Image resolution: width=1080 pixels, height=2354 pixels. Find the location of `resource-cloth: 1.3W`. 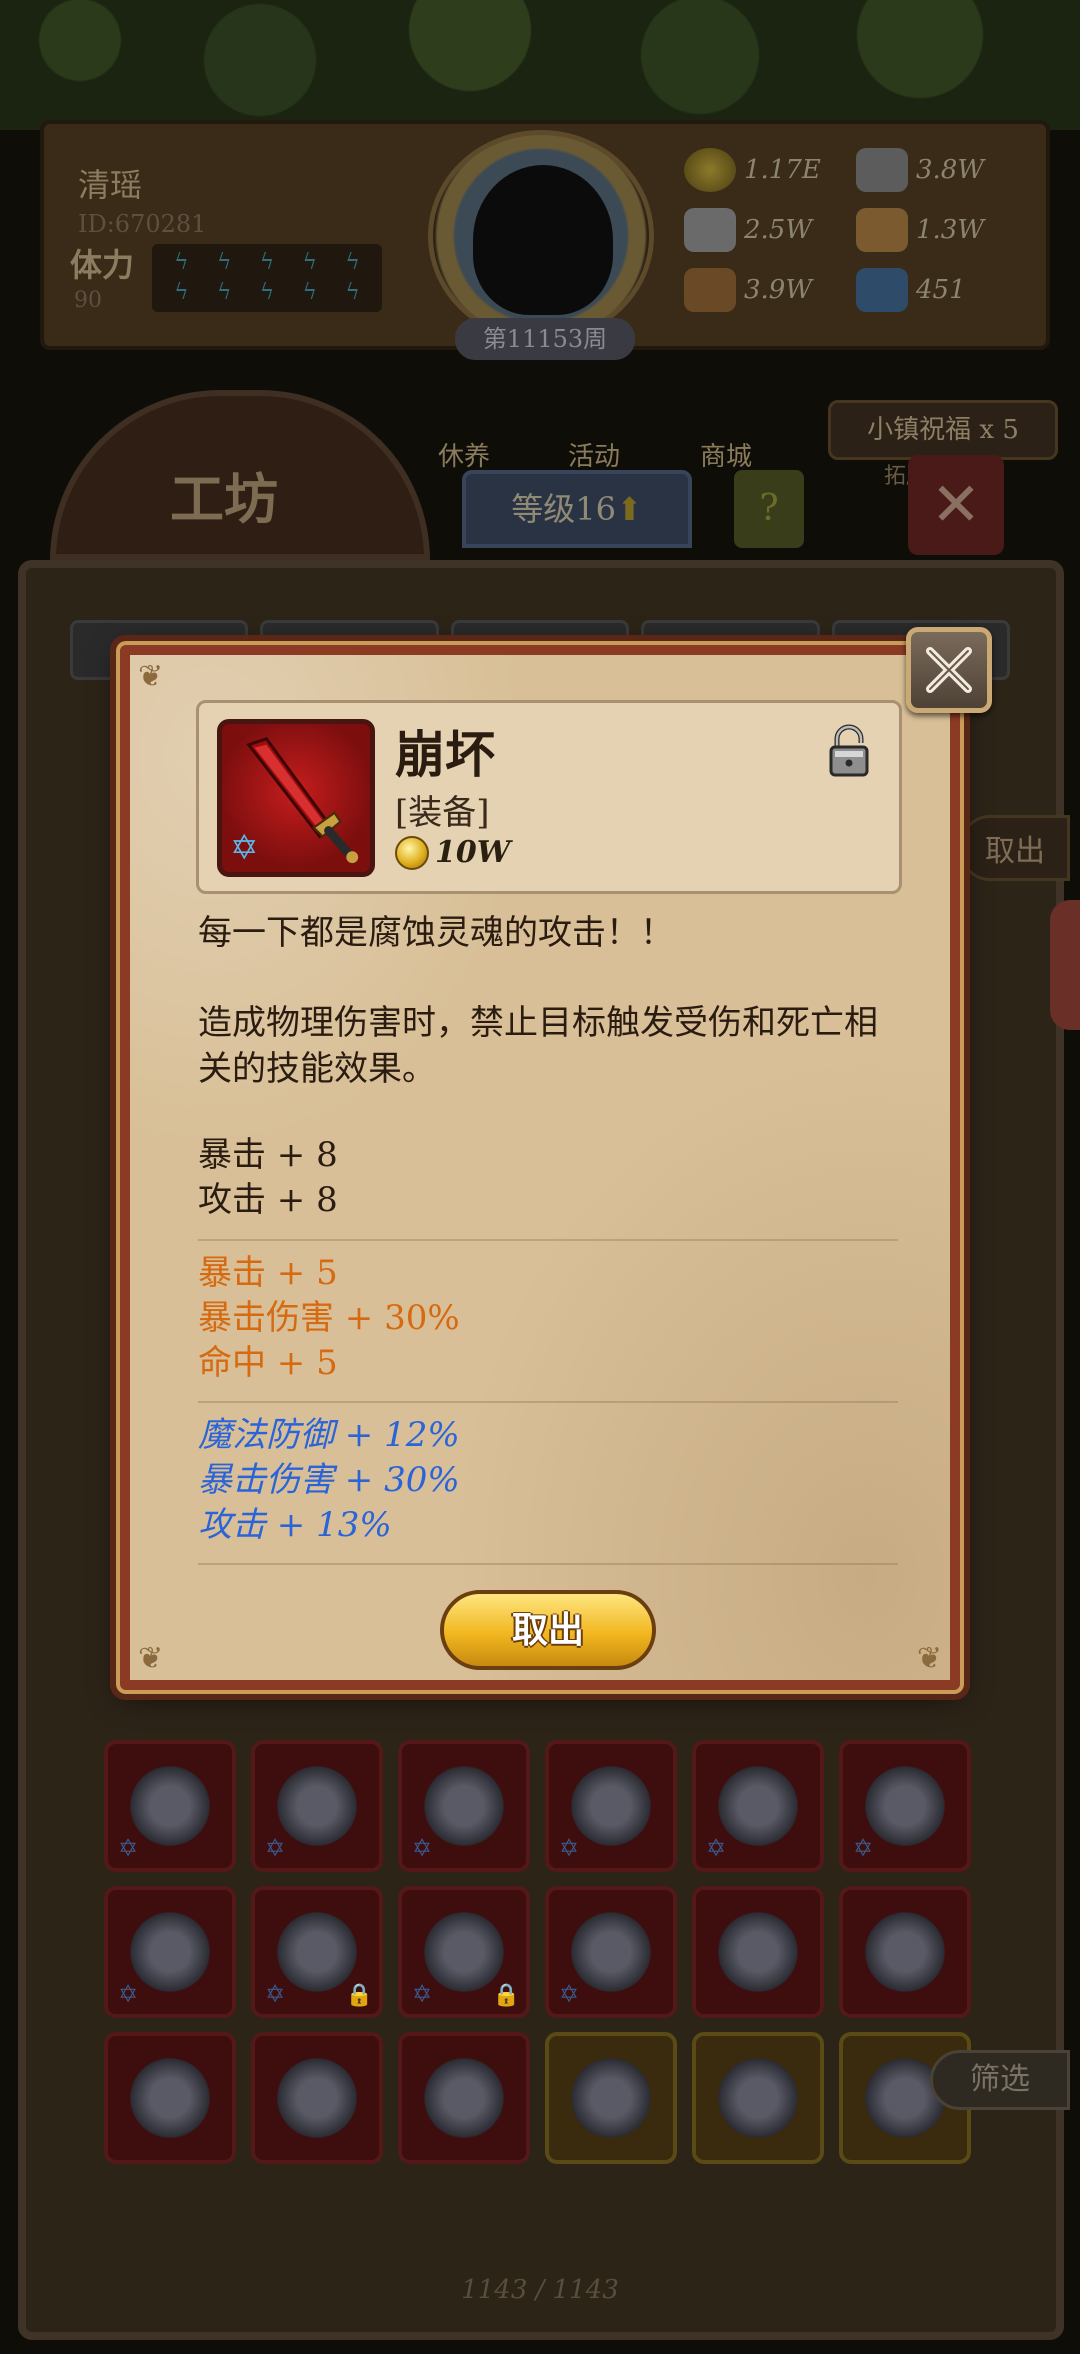

resource-cloth: 1.3W is located at coordinates (920, 230).